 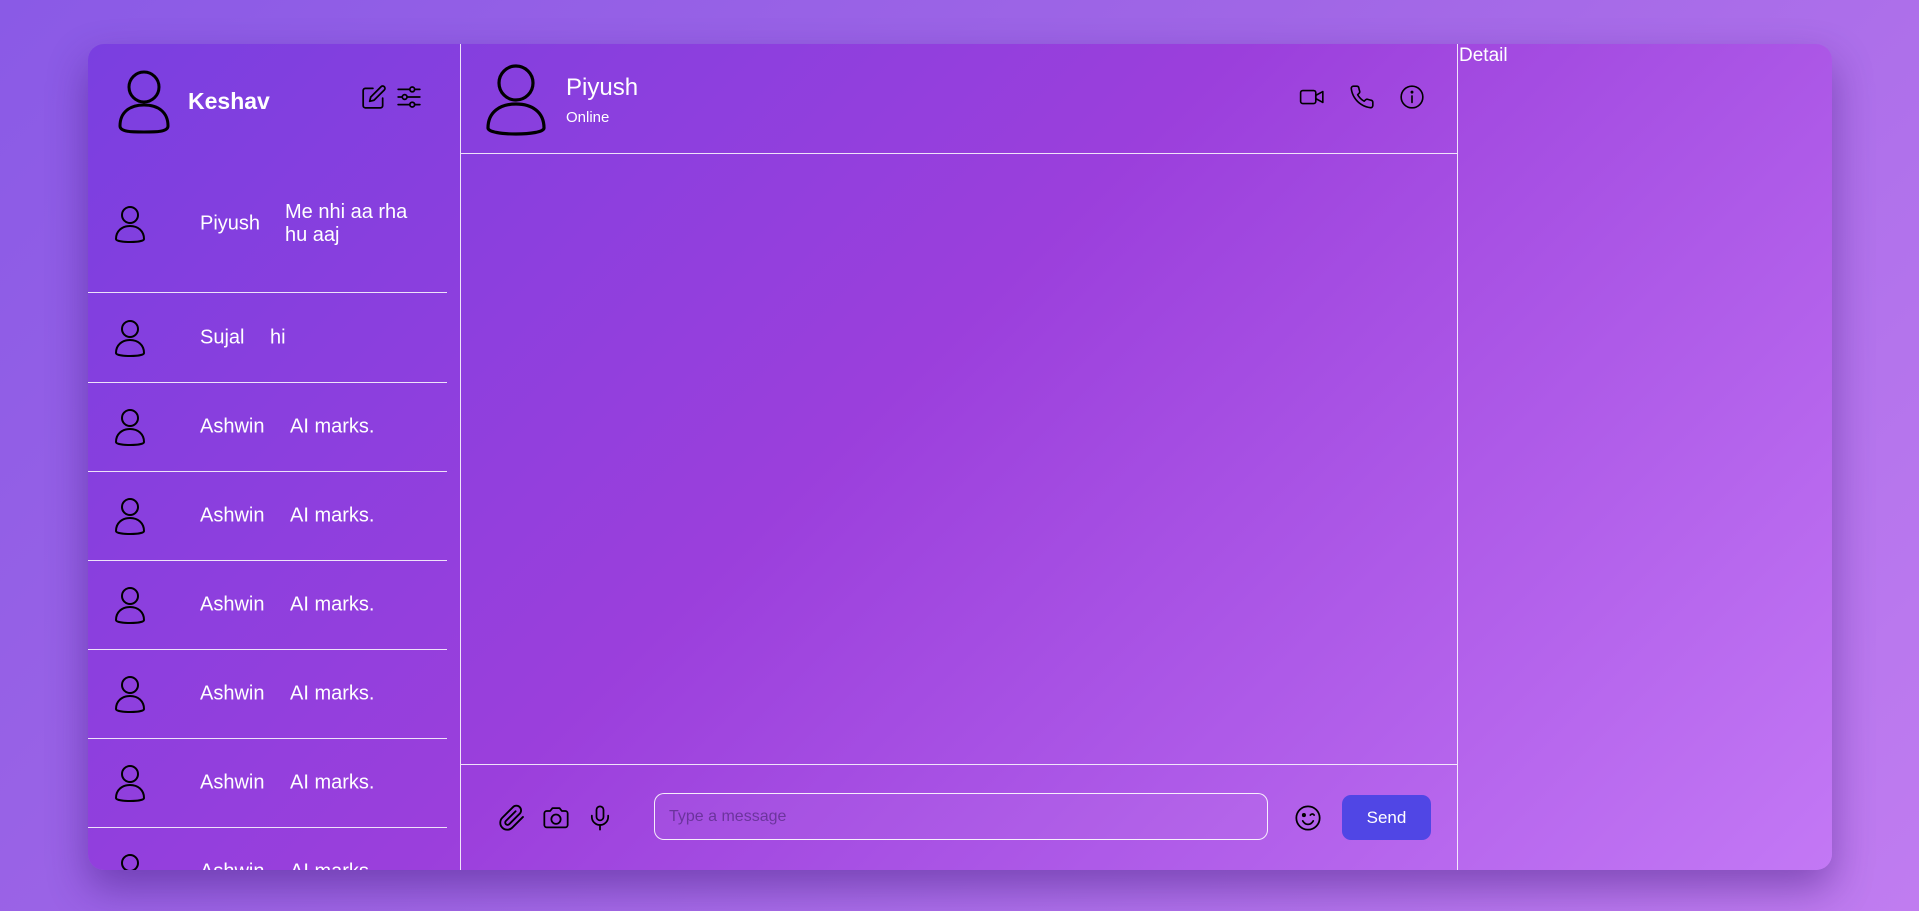 What do you see at coordinates (602, 87) in the screenshot?
I see `chat-contact-name: Piyush` at bounding box center [602, 87].